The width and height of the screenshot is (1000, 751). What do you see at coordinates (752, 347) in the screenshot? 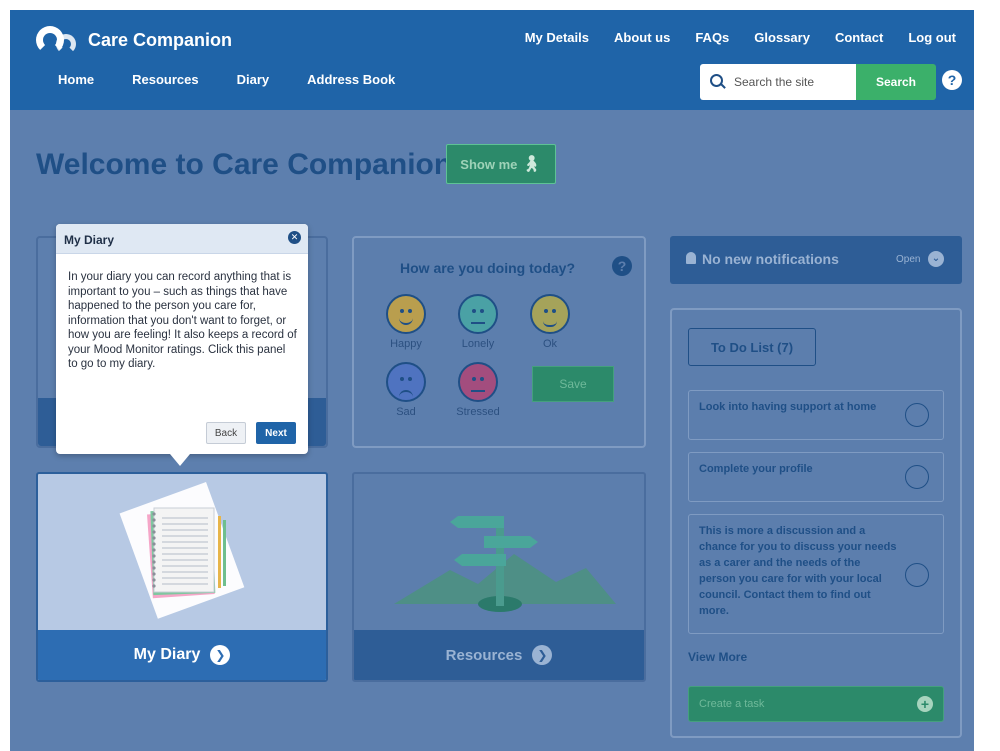
I see `todo-title: To Do List (7)` at bounding box center [752, 347].